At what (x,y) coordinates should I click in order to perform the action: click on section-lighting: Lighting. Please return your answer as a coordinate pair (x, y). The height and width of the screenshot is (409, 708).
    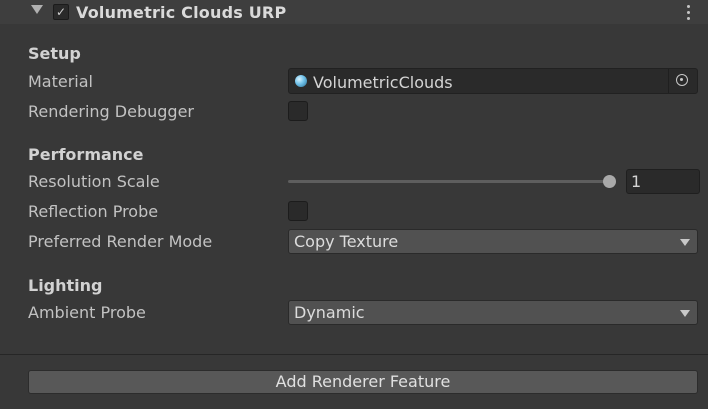
    Looking at the image, I should click on (65, 285).